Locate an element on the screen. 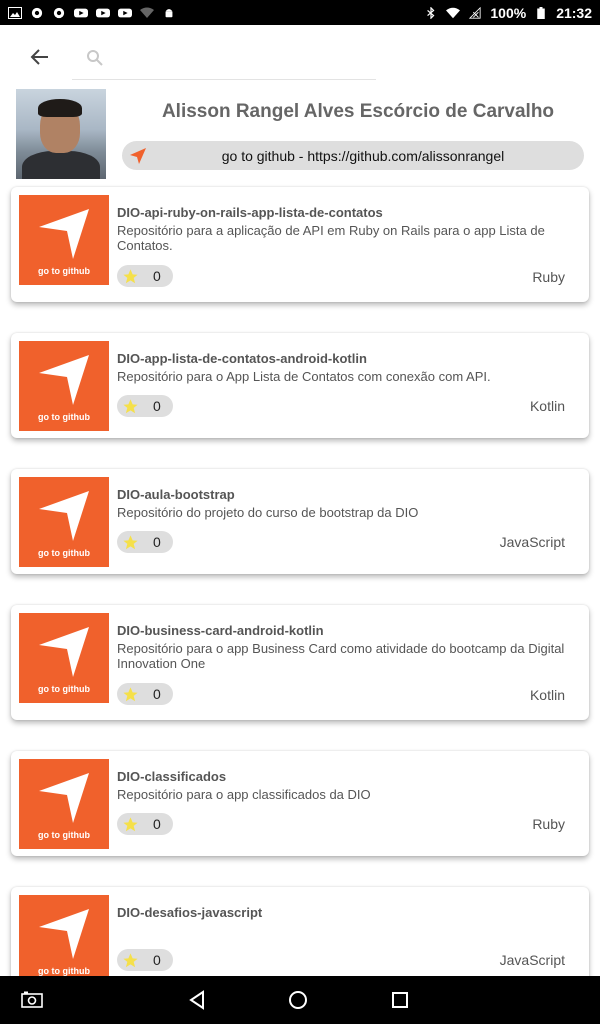 The image size is (600, 1024). no-signal-icon is located at coordinates (475, 12).